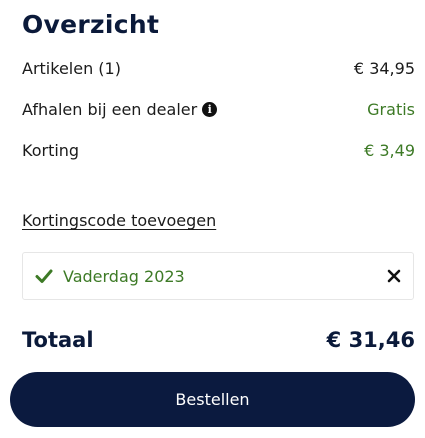 This screenshot has height=438, width=425. Describe the element at coordinates (119, 220) in the screenshot. I see `add-discount-code-link: Kortingscode toevoegen` at that location.